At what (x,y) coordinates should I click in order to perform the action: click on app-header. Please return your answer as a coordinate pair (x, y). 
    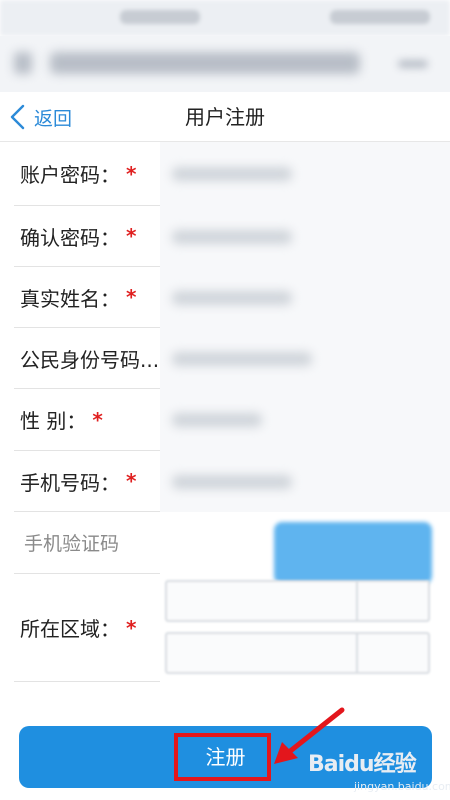
    Looking at the image, I should click on (225, 64).